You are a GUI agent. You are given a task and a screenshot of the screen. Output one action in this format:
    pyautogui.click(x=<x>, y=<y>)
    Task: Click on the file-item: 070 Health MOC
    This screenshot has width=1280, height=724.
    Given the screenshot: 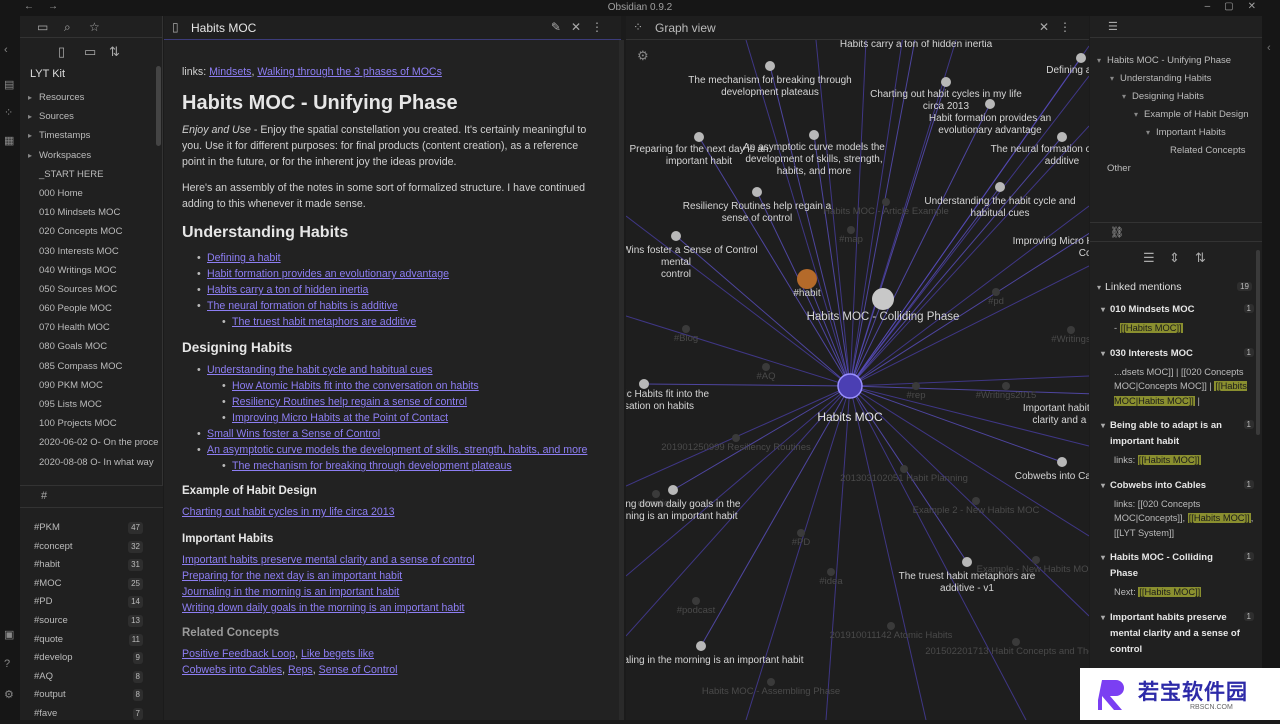 What is the action you would take?
    pyautogui.click(x=90, y=327)
    